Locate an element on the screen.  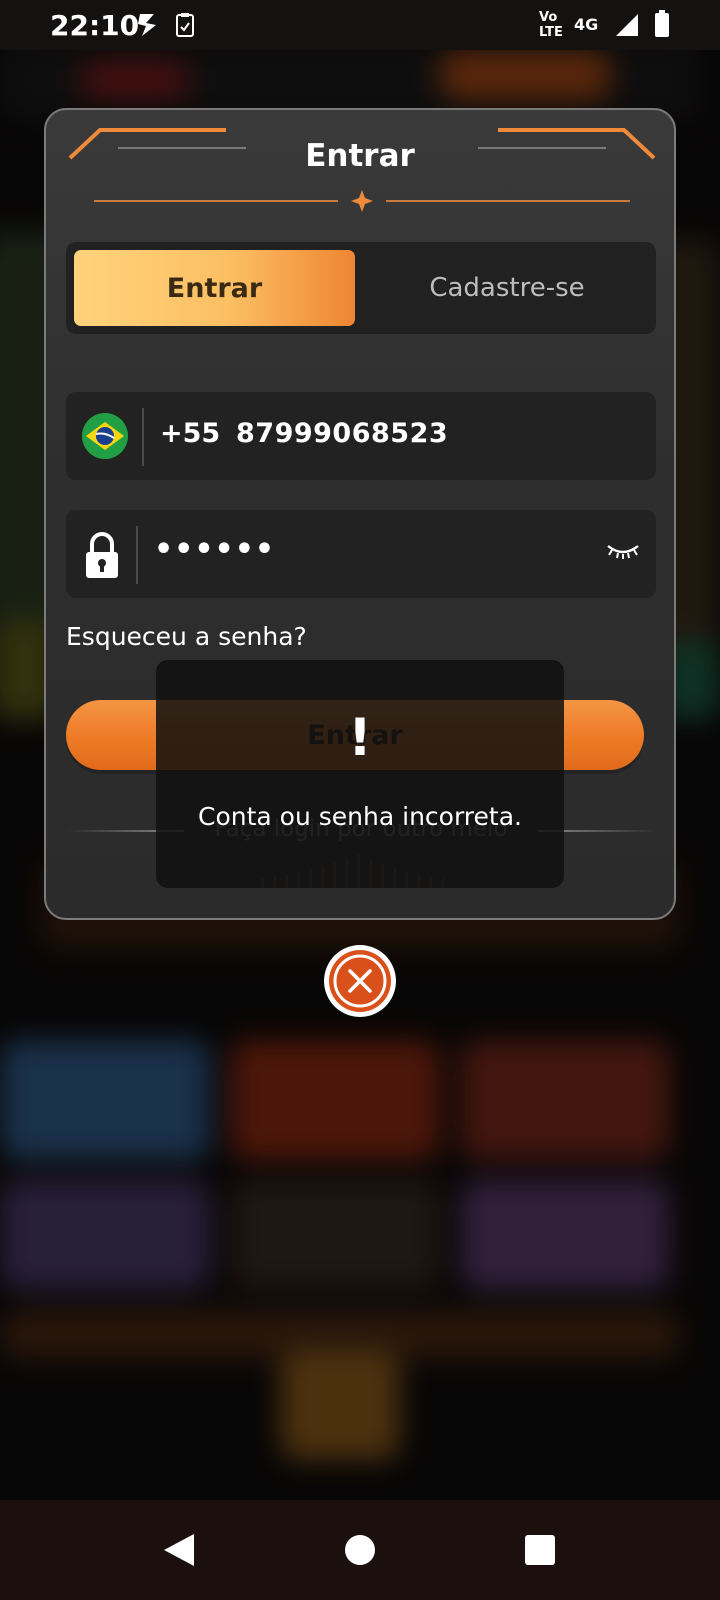
modal-title: Entrar is located at coordinates (360, 156).